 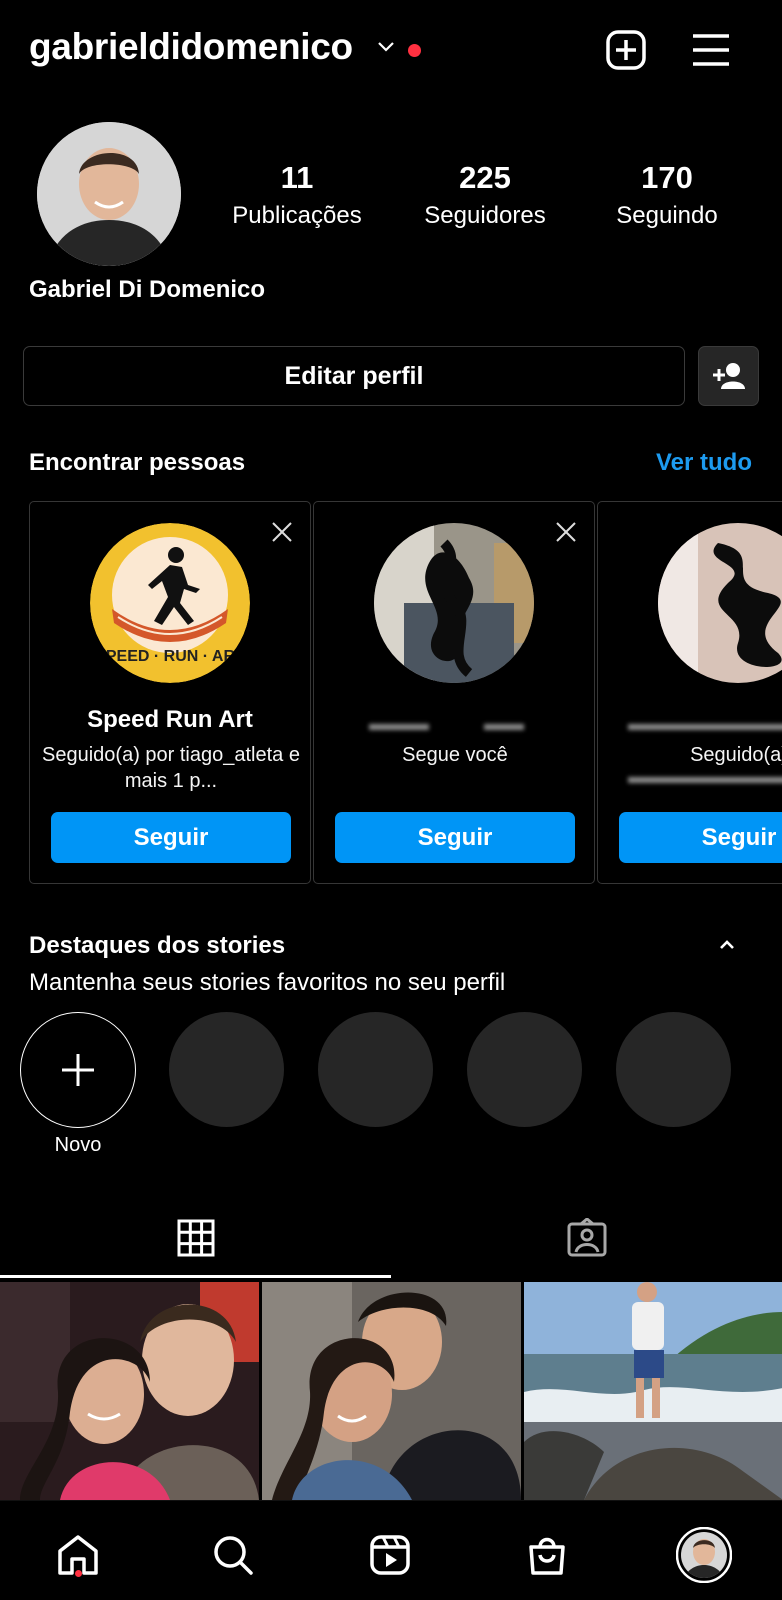 I want to click on suggestion-name: Speed Run Art, so click(x=170, y=720).